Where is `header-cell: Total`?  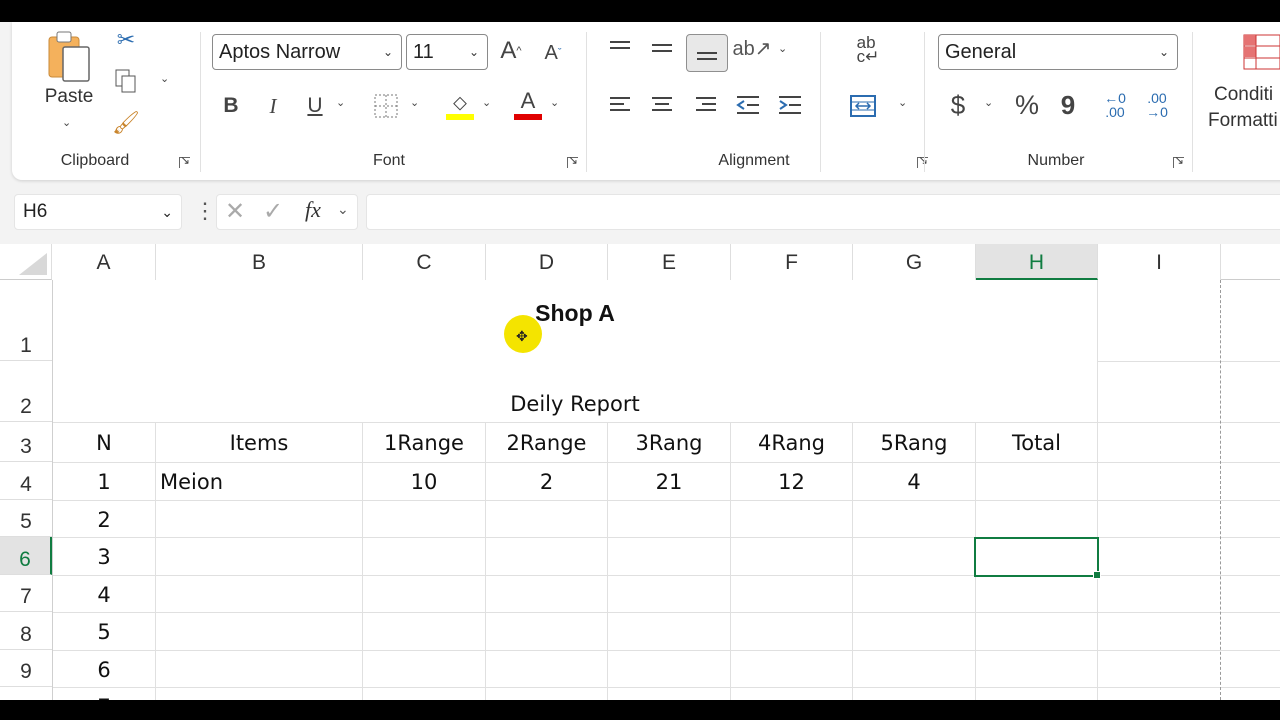
header-cell: Total is located at coordinates (1036, 443).